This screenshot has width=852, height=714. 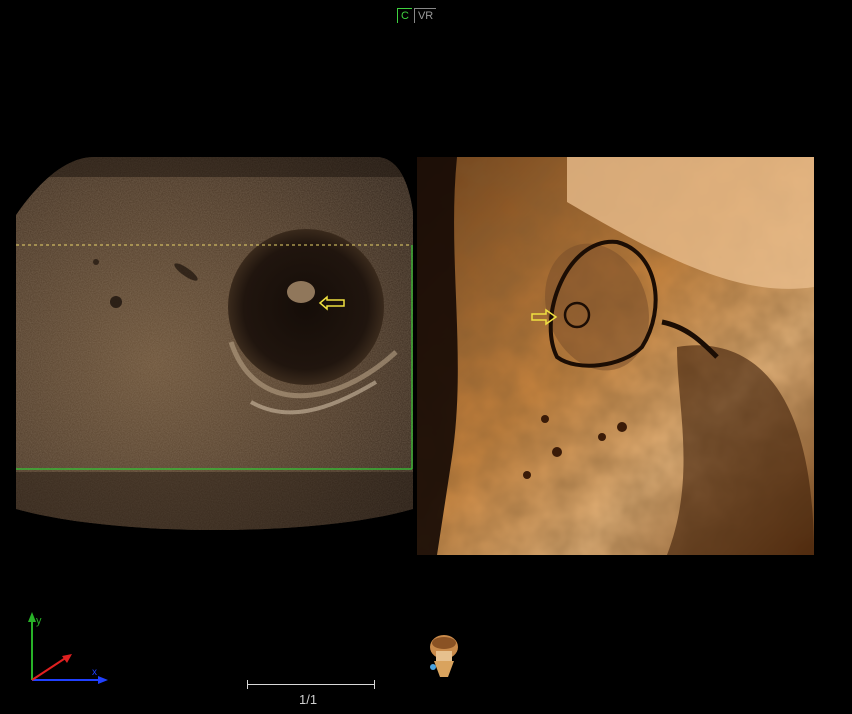 What do you see at coordinates (404, 15) in the screenshot?
I see `view-mode-c-tab: C` at bounding box center [404, 15].